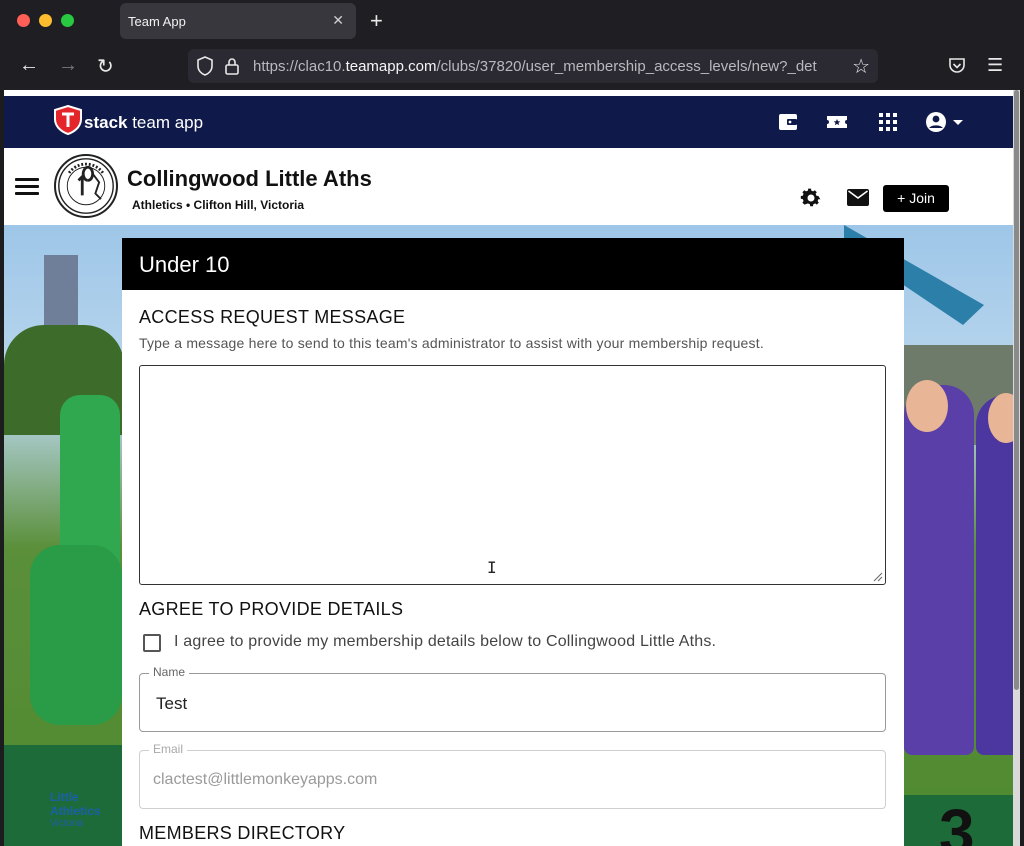 The height and width of the screenshot is (846, 1024). What do you see at coordinates (29, 65) in the screenshot?
I see `back-button: ←` at bounding box center [29, 65].